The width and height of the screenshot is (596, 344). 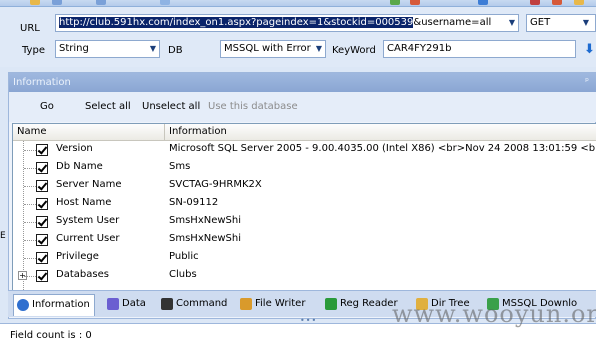 What do you see at coordinates (74, 48) in the screenshot?
I see `type-value: String` at bounding box center [74, 48].